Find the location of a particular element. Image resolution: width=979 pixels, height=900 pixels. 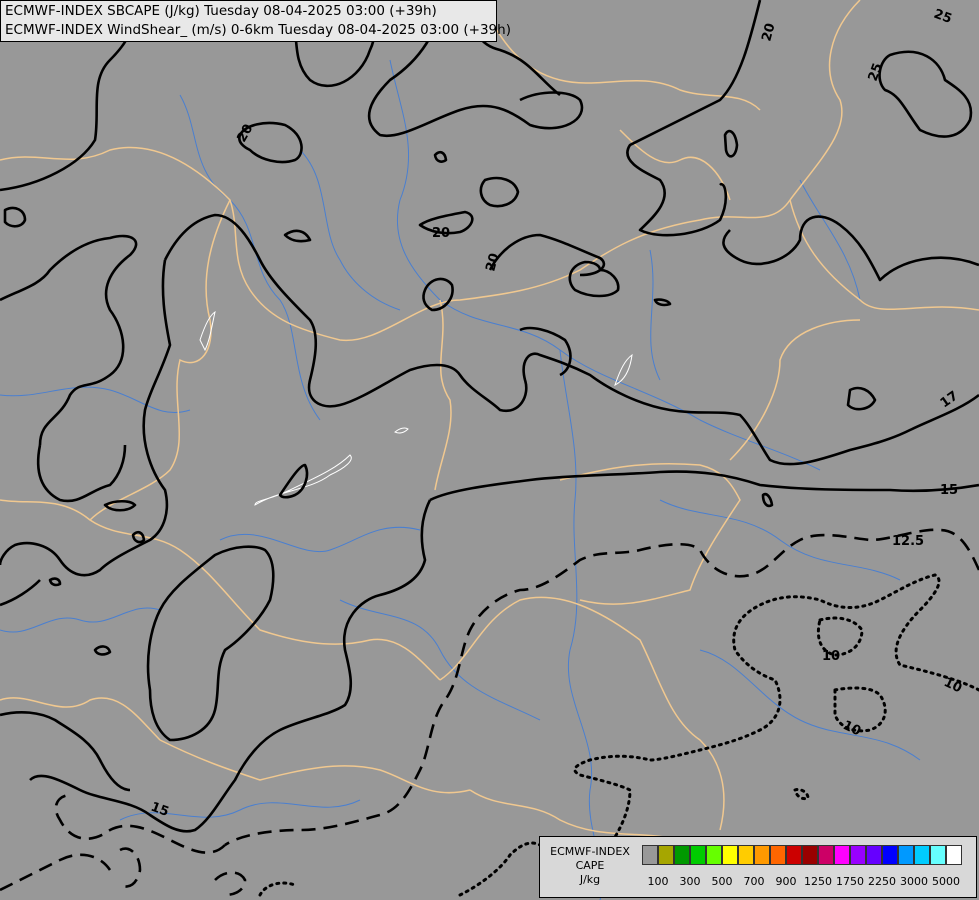

legend-tick-label: 500 is located at coordinates (722, 881).